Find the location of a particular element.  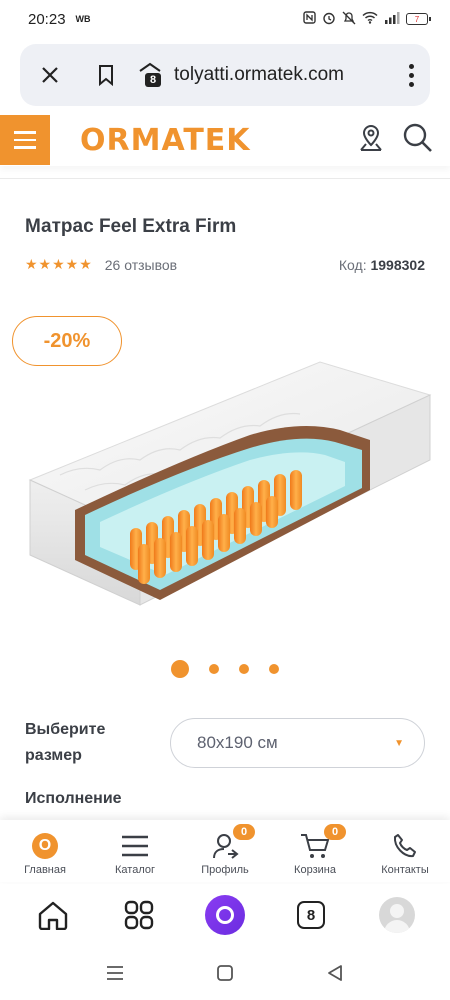

status-icons: 7 is located at coordinates (367, 19).